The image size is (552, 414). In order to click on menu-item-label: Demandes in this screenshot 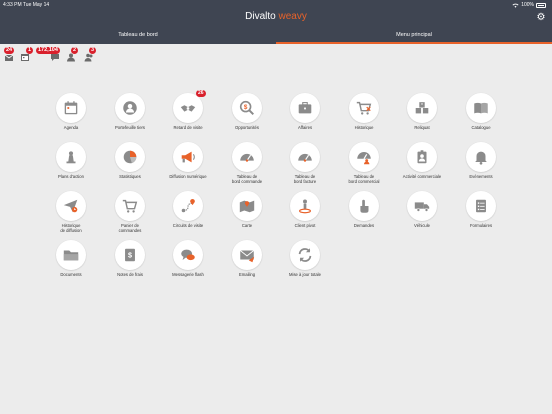, I will do `click(364, 225)`.